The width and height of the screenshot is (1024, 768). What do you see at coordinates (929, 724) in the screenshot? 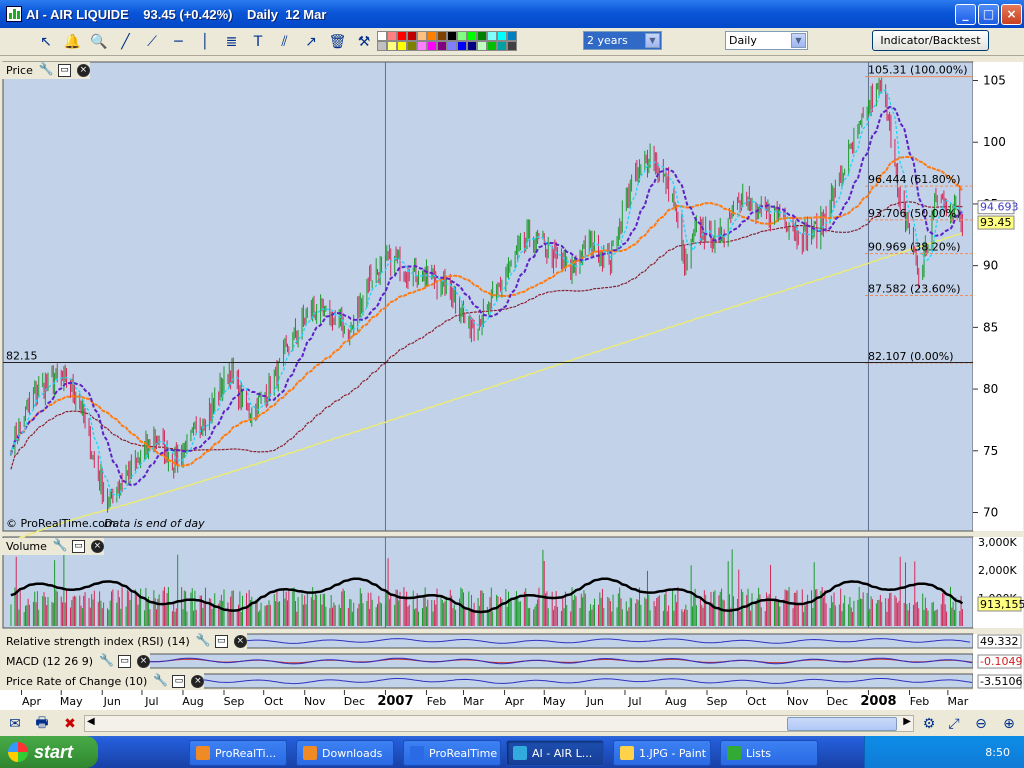
I see `chart-settings-icon: ⚙` at bounding box center [929, 724].